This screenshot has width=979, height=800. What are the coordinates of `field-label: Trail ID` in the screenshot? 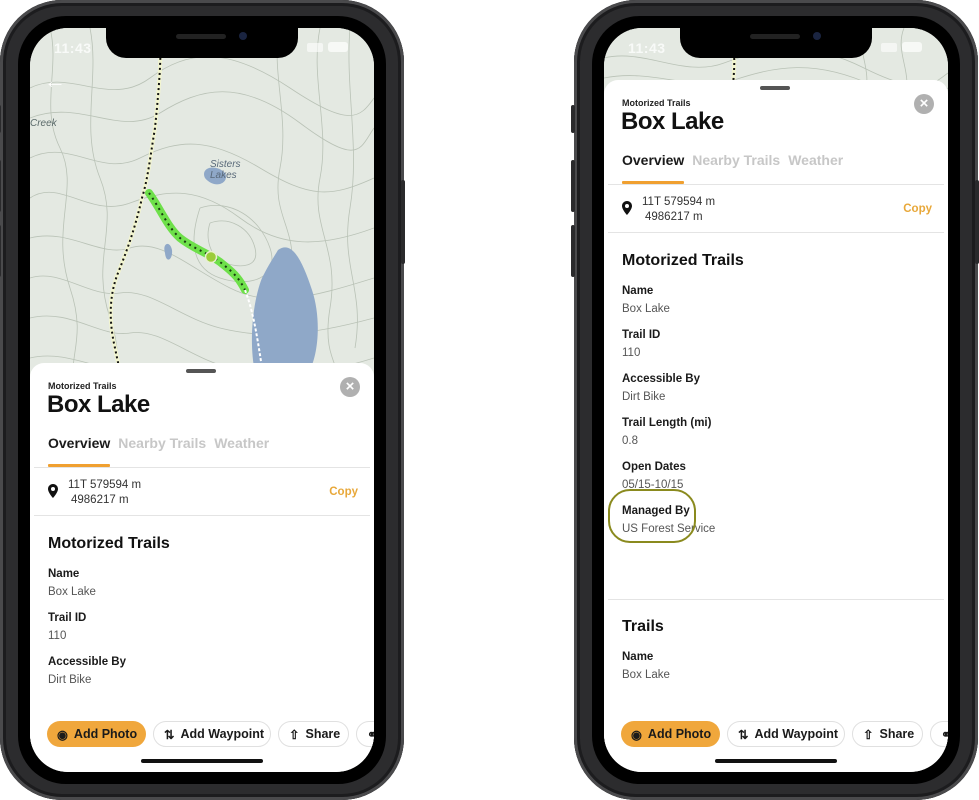 It's located at (67, 618).